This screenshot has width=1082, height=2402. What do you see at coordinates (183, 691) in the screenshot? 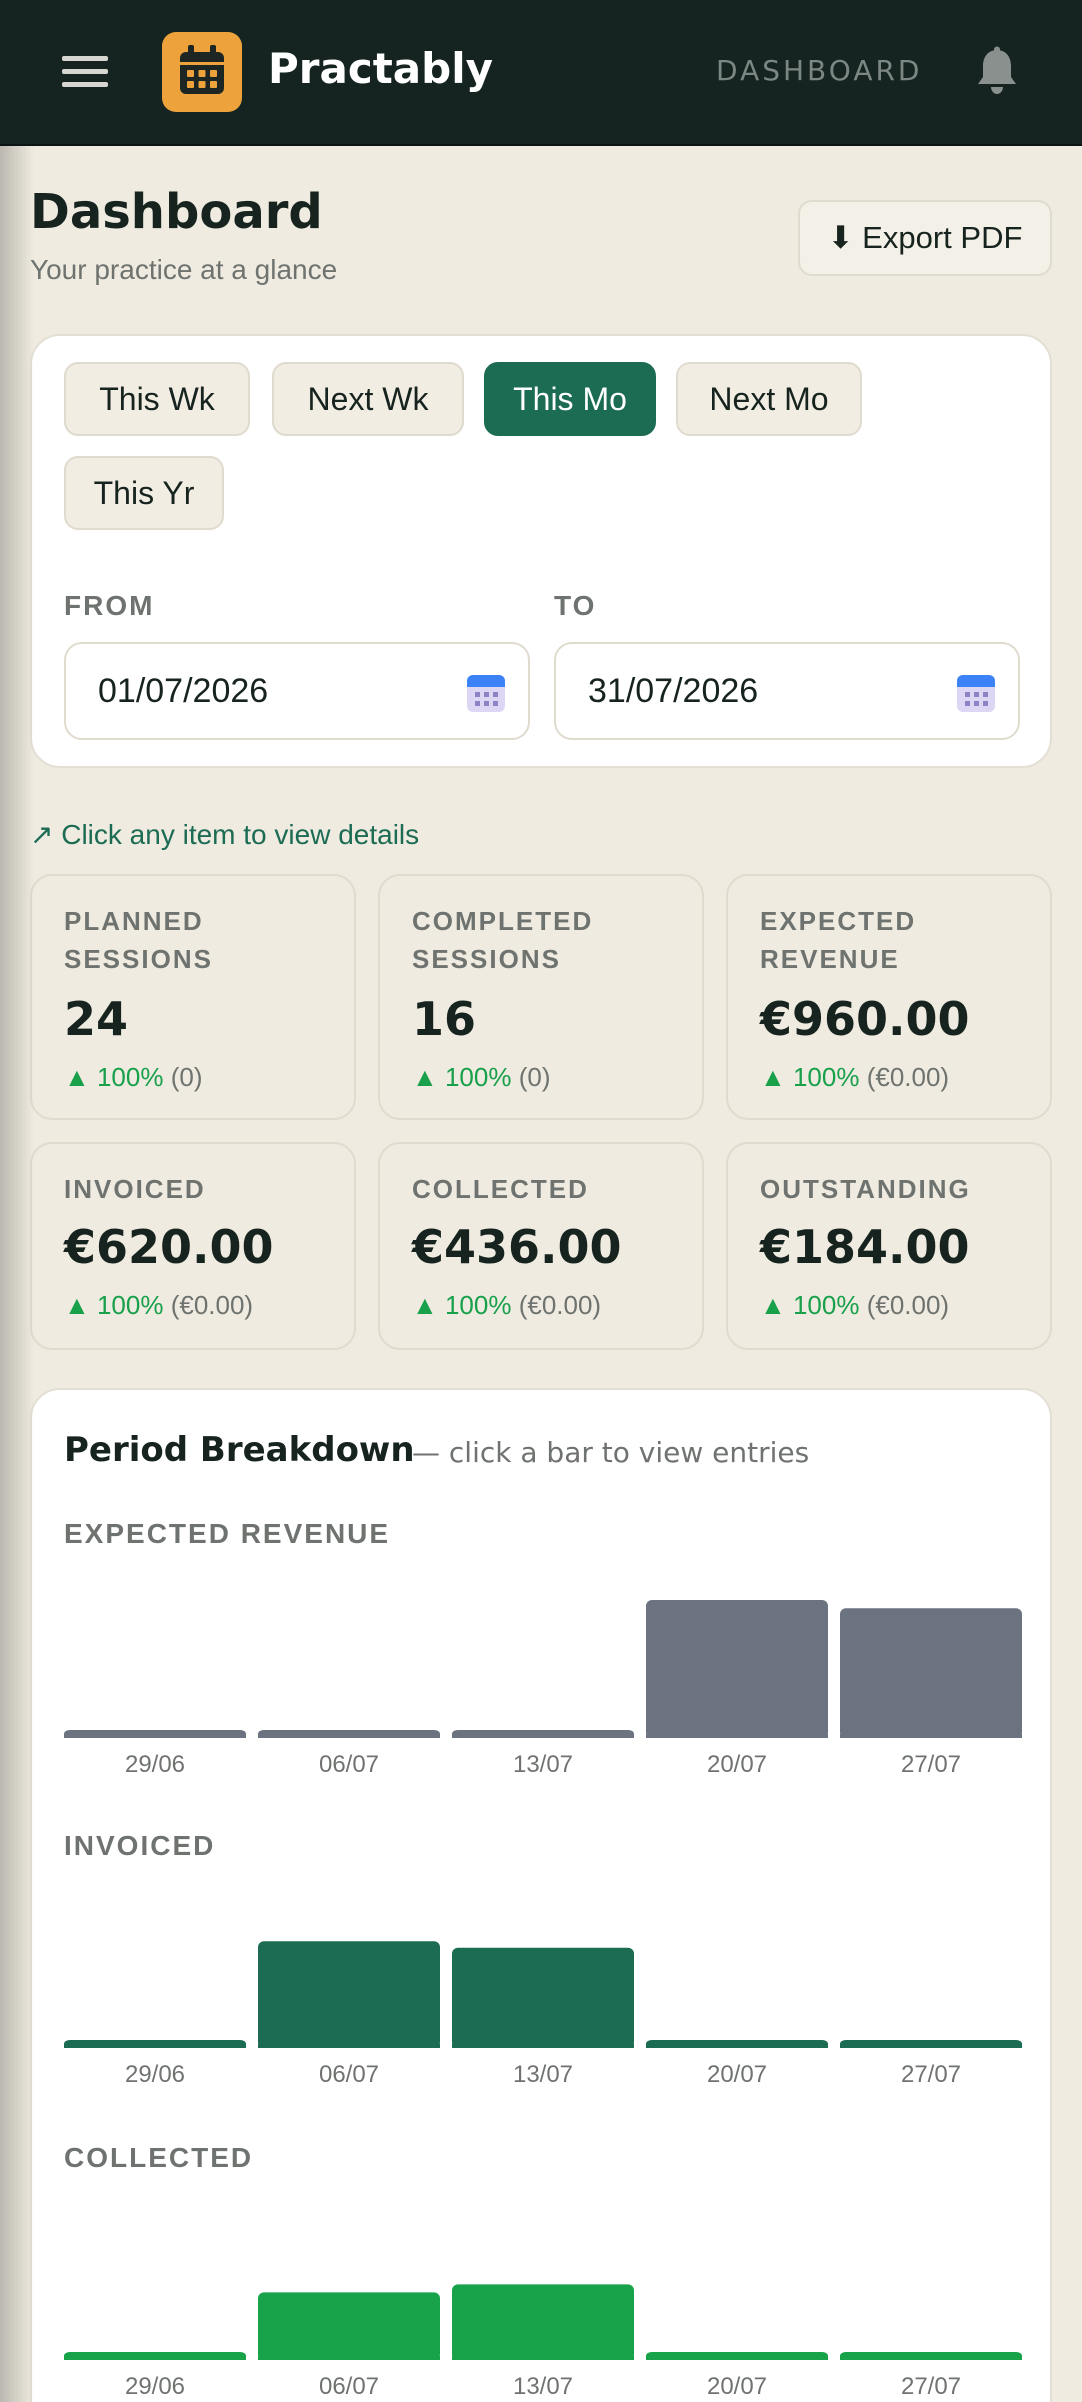
I see `from-date-value: 01/07/2026` at bounding box center [183, 691].